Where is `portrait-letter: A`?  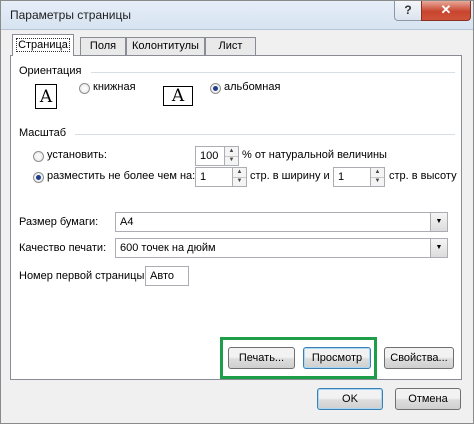 portrait-letter: A is located at coordinates (46, 97).